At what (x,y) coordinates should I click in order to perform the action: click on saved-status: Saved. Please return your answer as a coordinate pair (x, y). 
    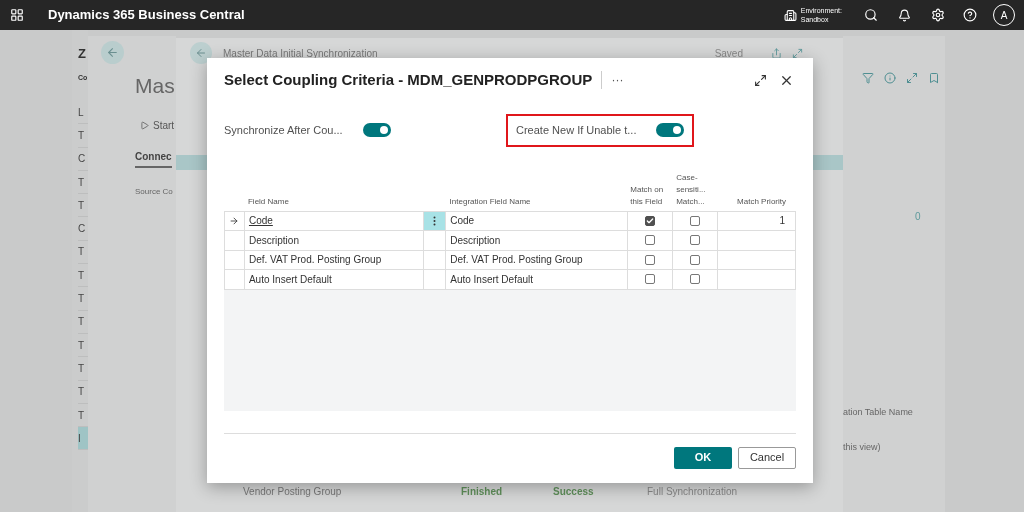
    Looking at the image, I should click on (728, 53).